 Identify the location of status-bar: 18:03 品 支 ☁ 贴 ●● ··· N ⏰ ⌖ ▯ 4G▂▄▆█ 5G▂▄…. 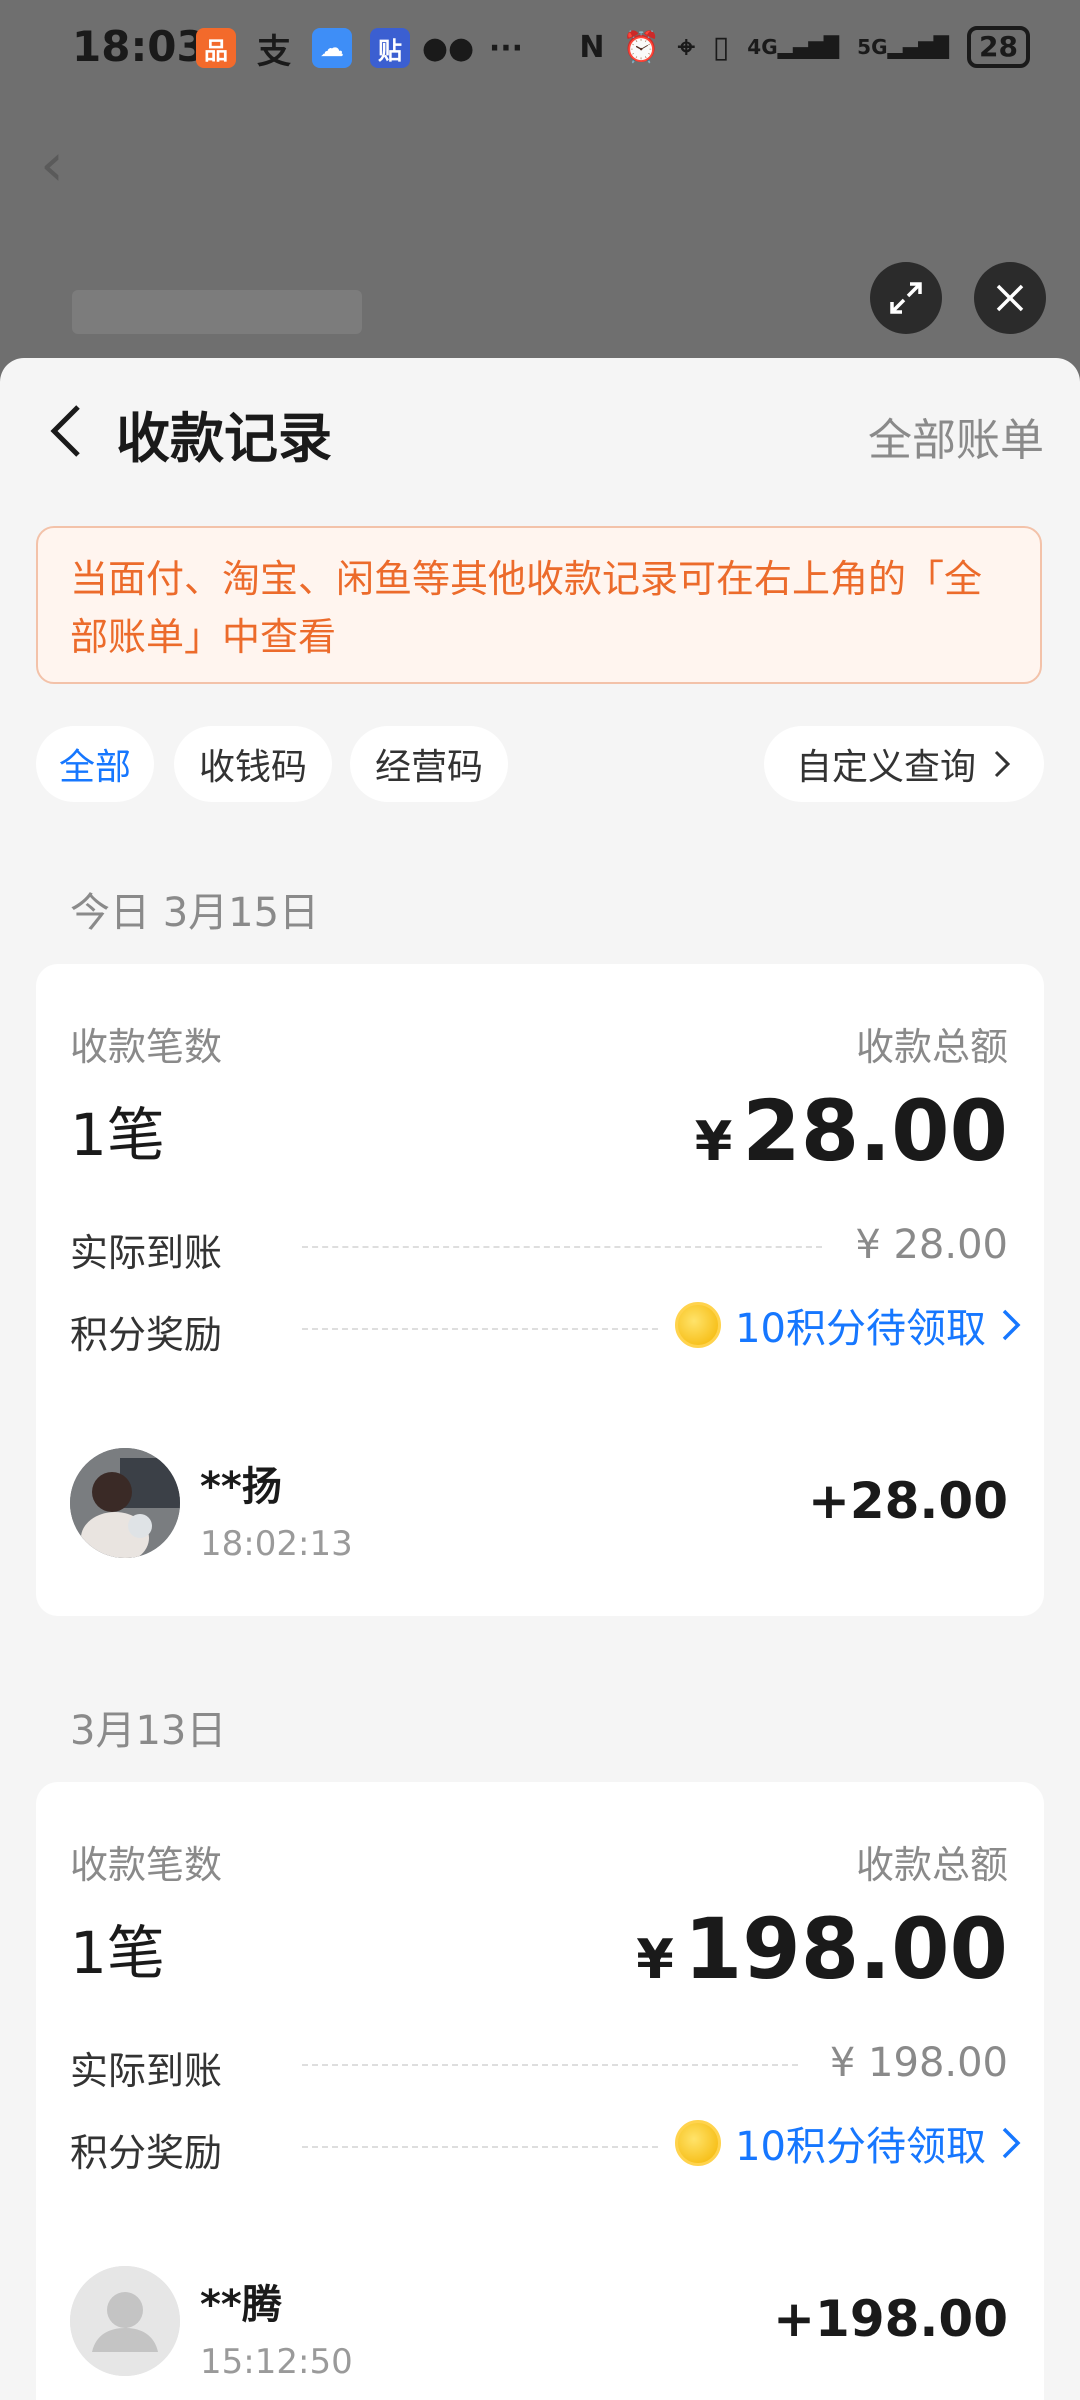
(540, 50).